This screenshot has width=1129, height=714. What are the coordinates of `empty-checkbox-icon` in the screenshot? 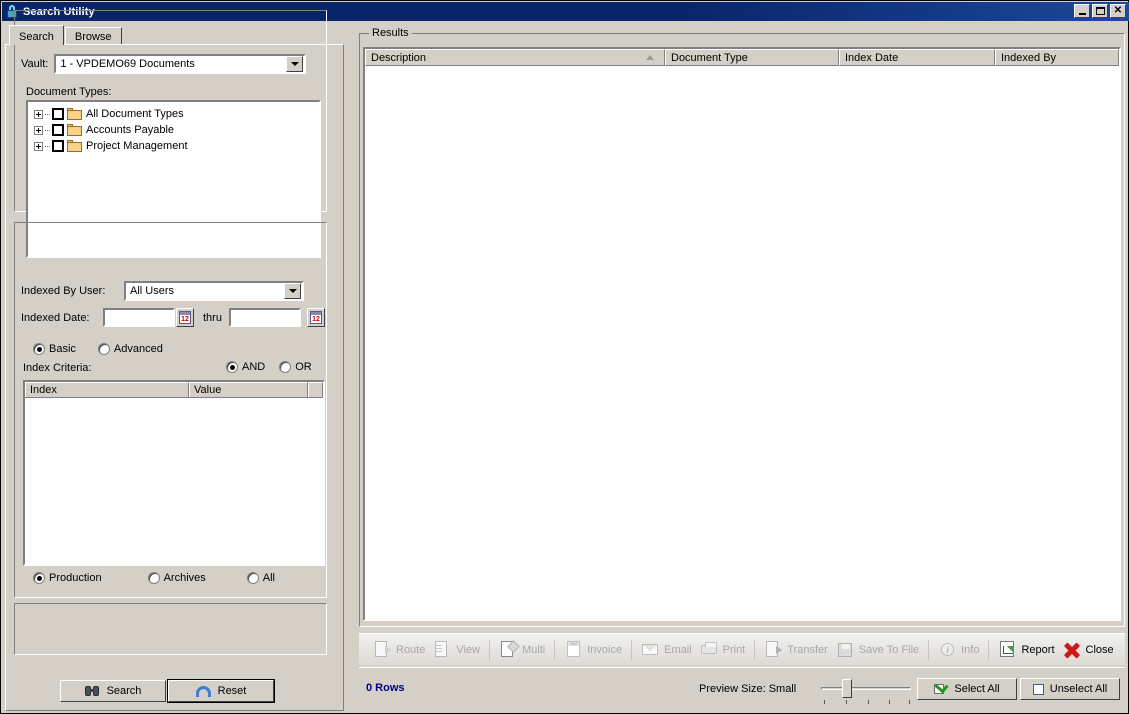 It's located at (1038, 689).